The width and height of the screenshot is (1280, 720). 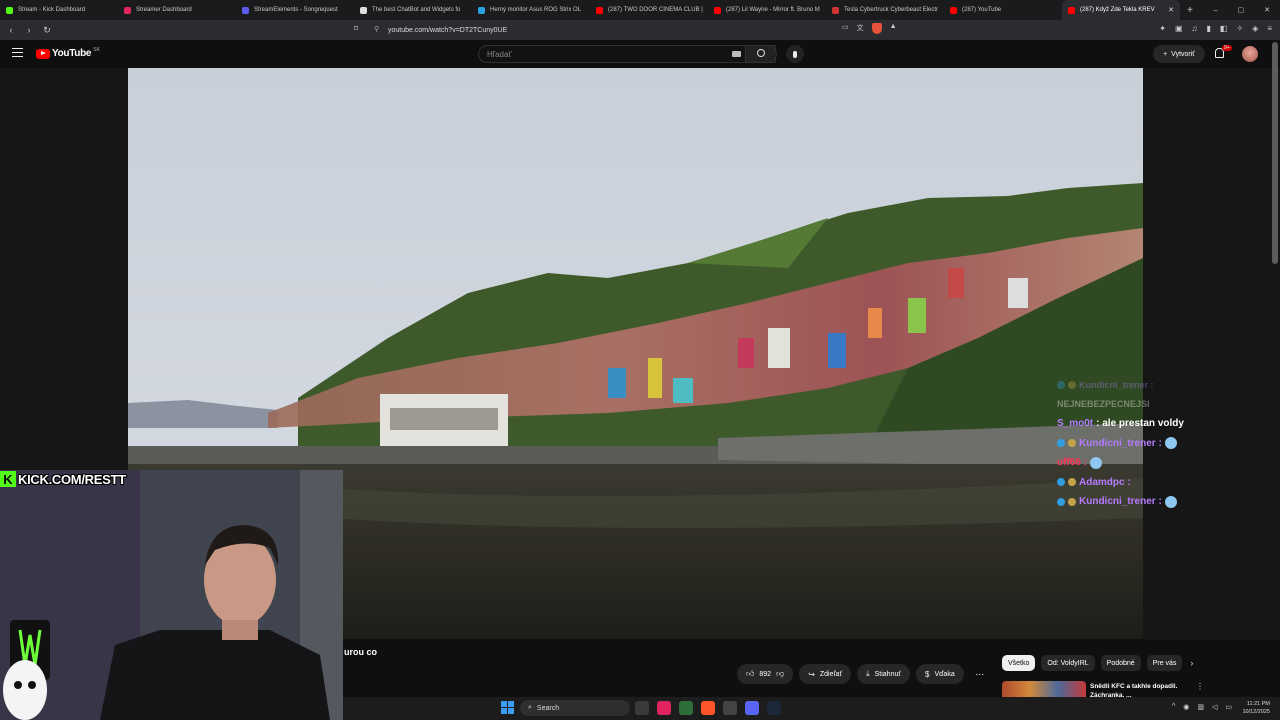 What do you see at coordinates (774, 708) in the screenshot?
I see `steam-icon` at bounding box center [774, 708].